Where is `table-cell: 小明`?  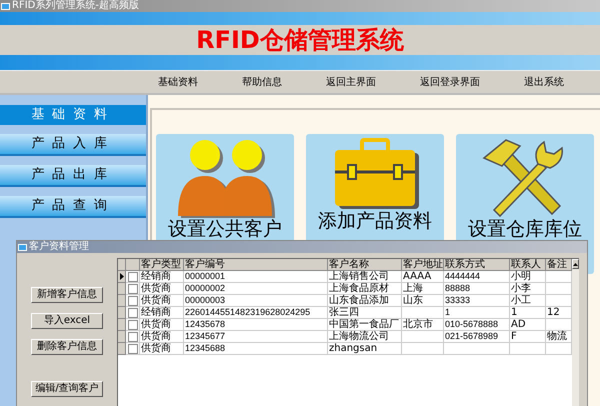
table-cell: 小明 is located at coordinates (528, 277).